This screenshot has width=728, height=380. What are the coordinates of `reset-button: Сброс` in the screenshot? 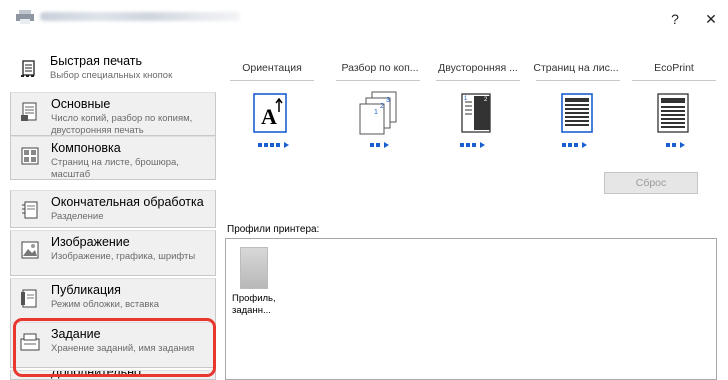 It's located at (651, 183).